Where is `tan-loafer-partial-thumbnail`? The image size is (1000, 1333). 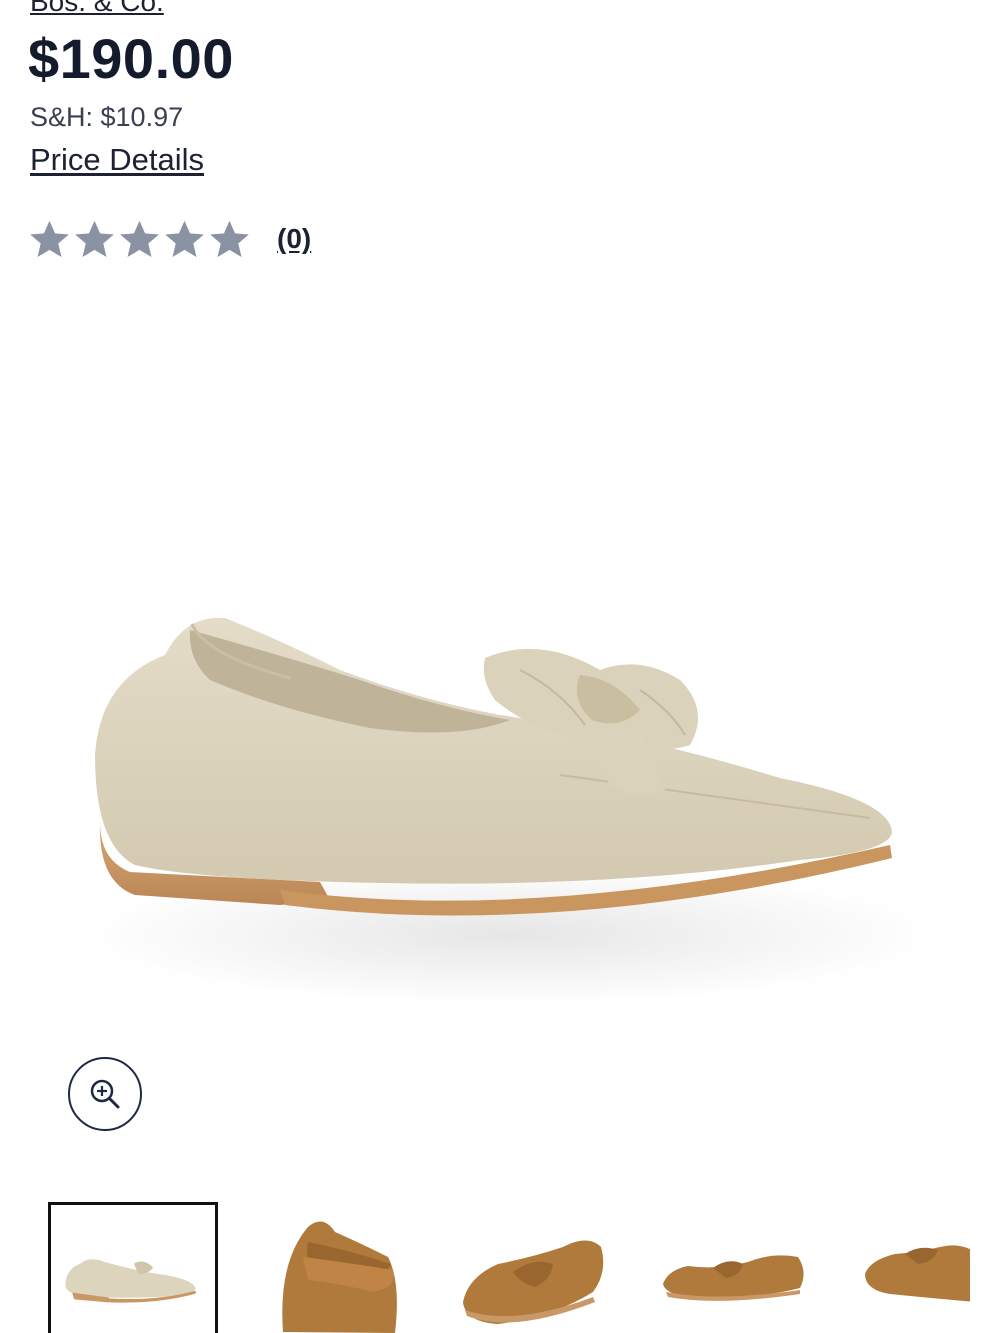 tan-loafer-partial-thumbnail is located at coordinates (917, 1273).